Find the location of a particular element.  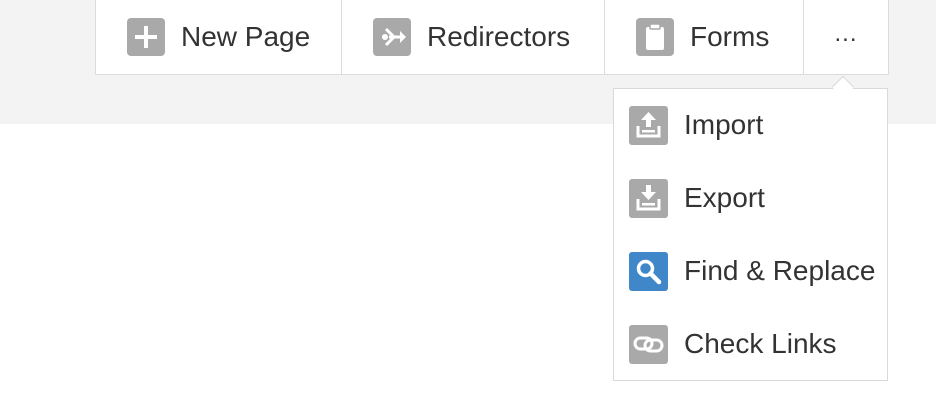

clipboard-icon is located at coordinates (655, 37).